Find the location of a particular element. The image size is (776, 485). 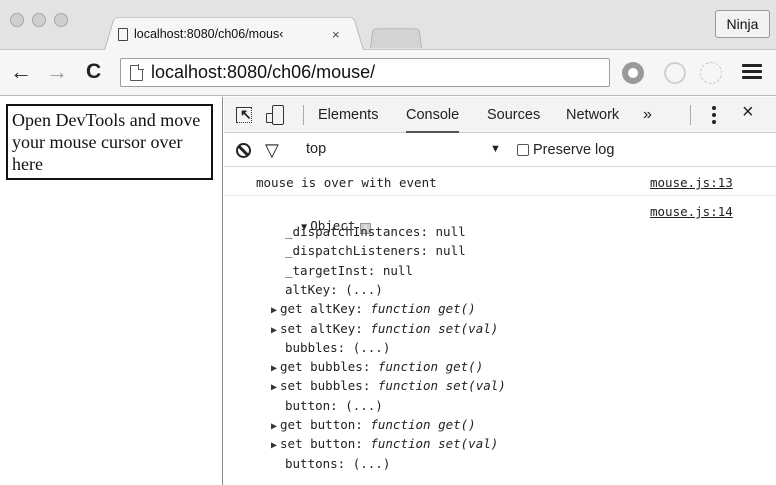

property-text: _dispatchInstances: null is located at coordinates (375, 231).